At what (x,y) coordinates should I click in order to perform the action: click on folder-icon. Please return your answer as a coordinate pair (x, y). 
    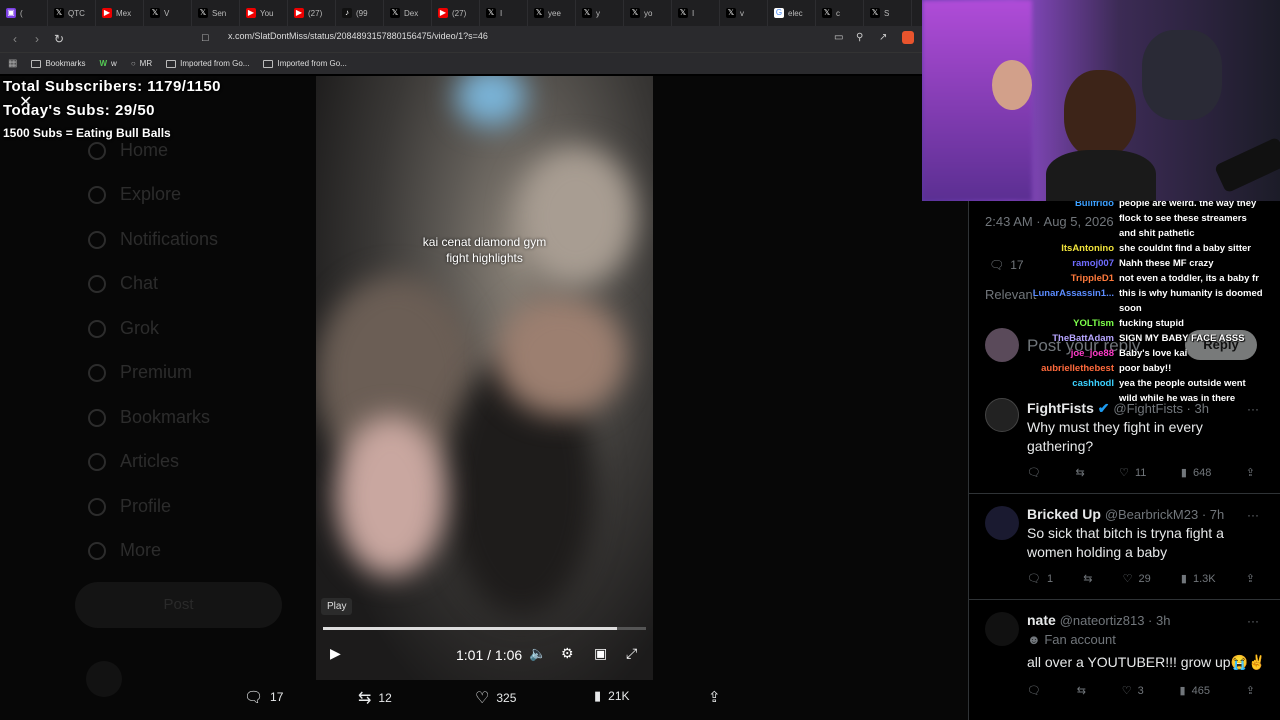
    Looking at the image, I should click on (268, 63).